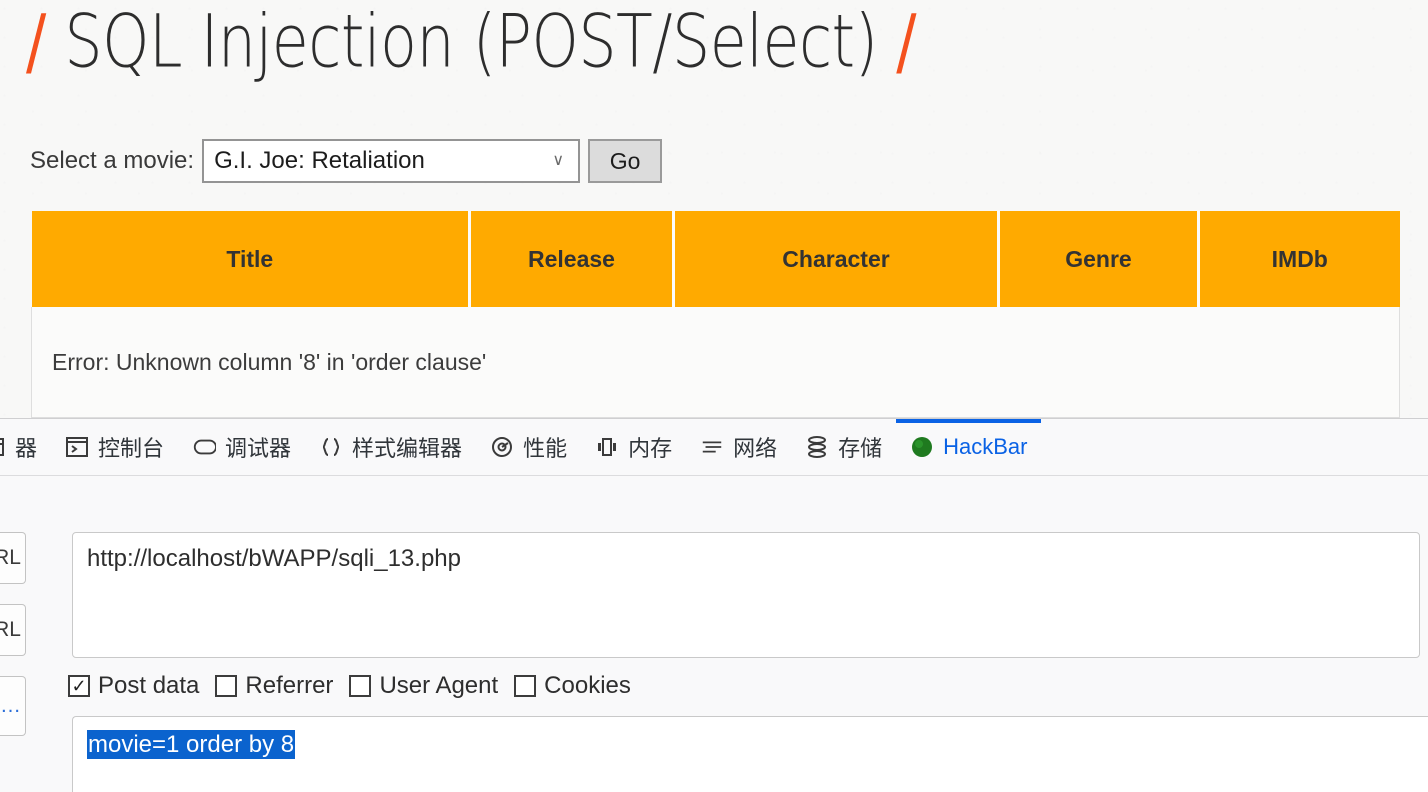 This screenshot has width=1428, height=792. What do you see at coordinates (860, 448) in the screenshot?
I see `tab-storage-label: 存储` at bounding box center [860, 448].